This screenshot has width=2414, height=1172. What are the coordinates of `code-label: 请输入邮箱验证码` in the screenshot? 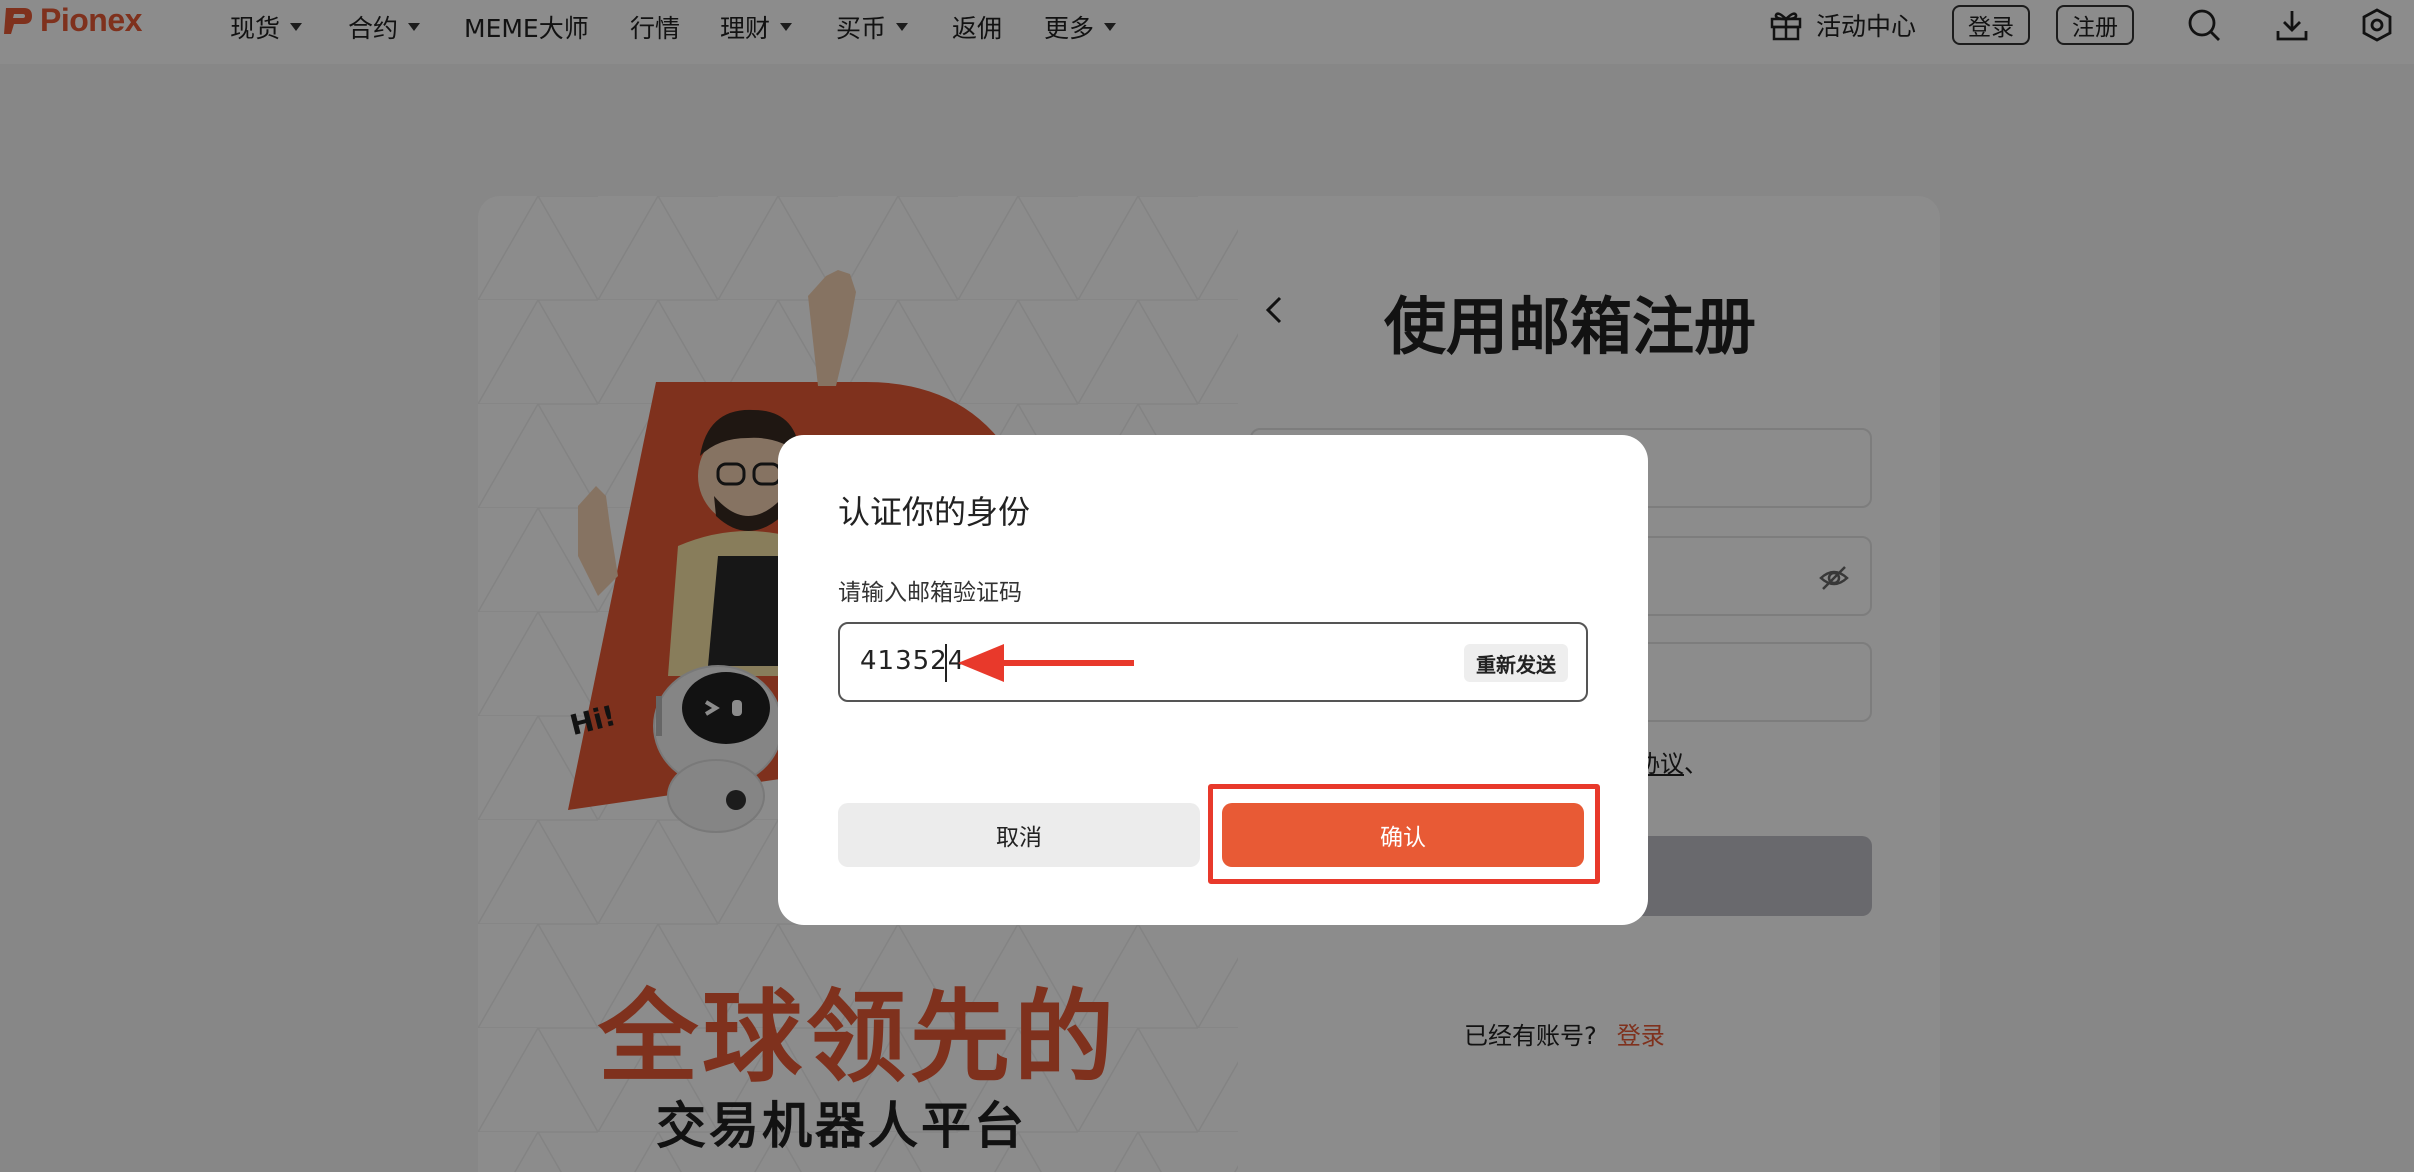 It's located at (930, 593).